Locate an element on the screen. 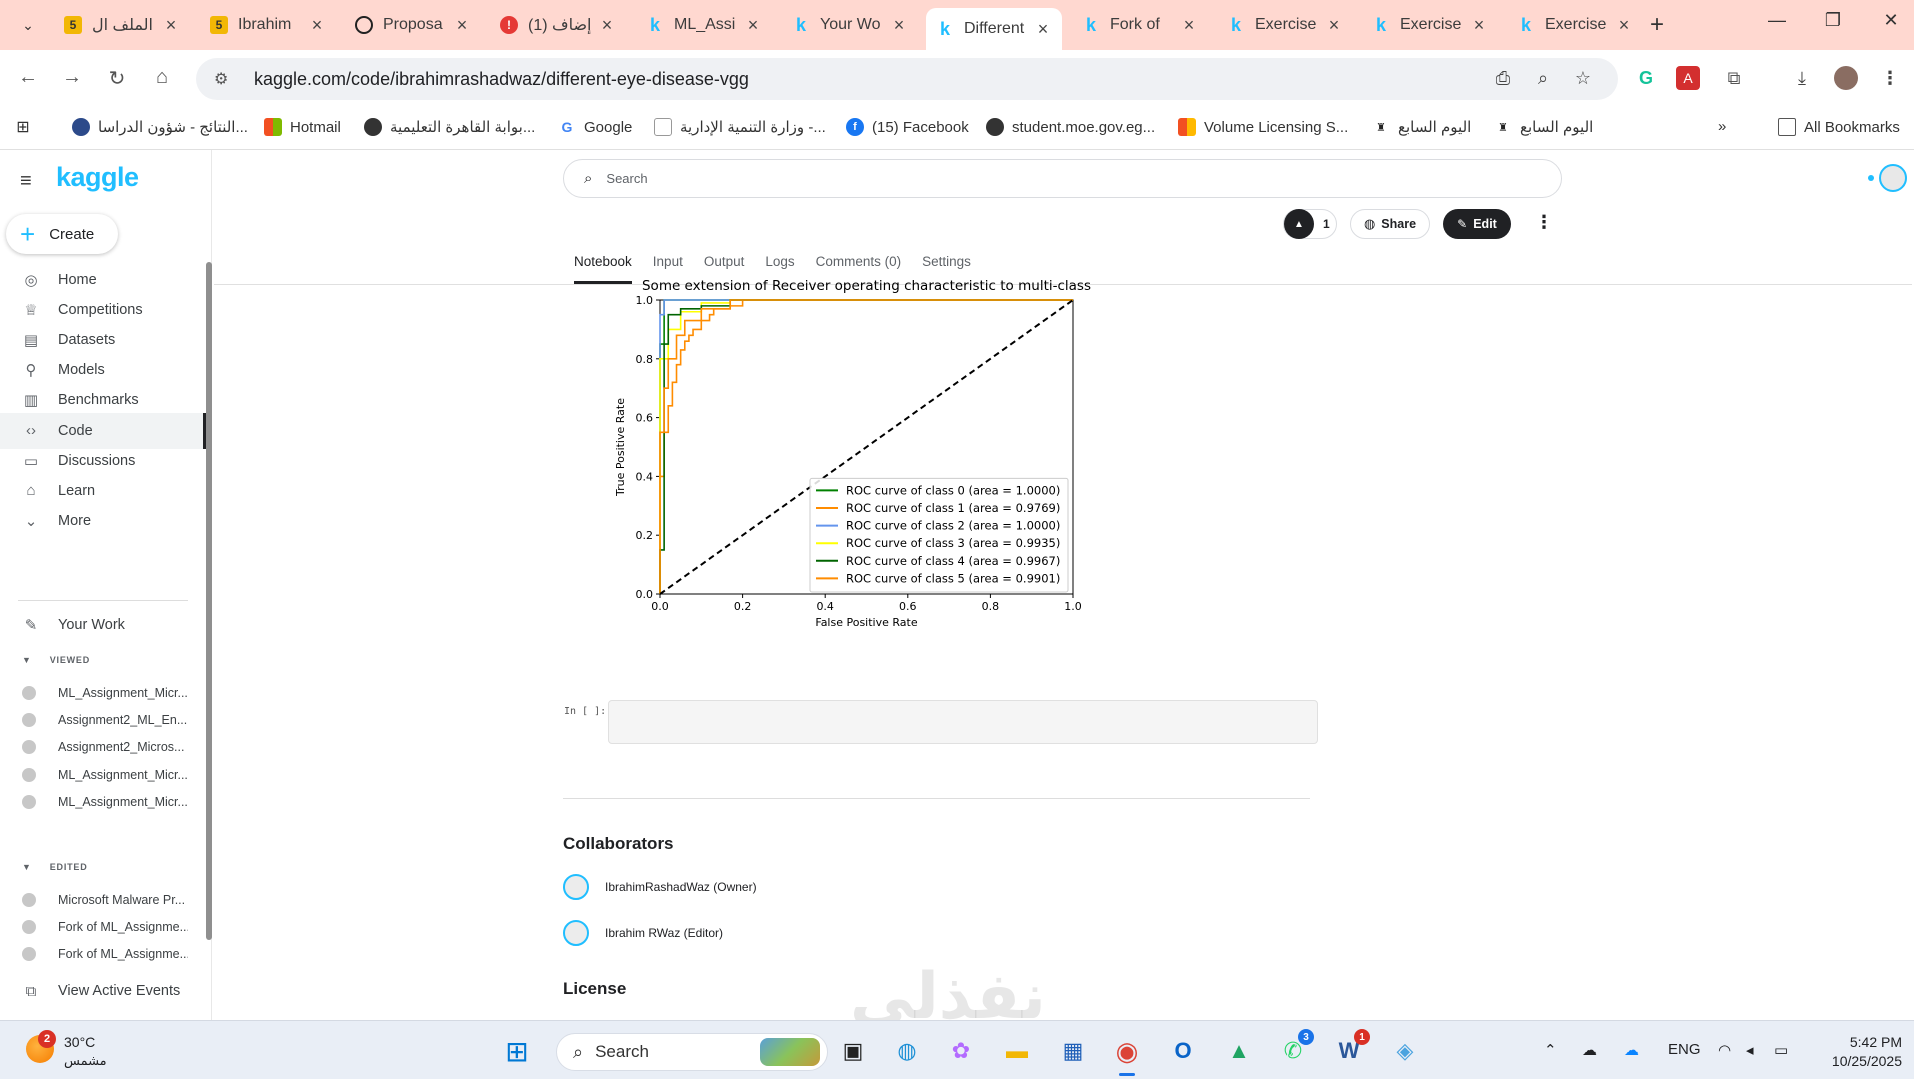  new-tab-button: + is located at coordinates (1657, 25).